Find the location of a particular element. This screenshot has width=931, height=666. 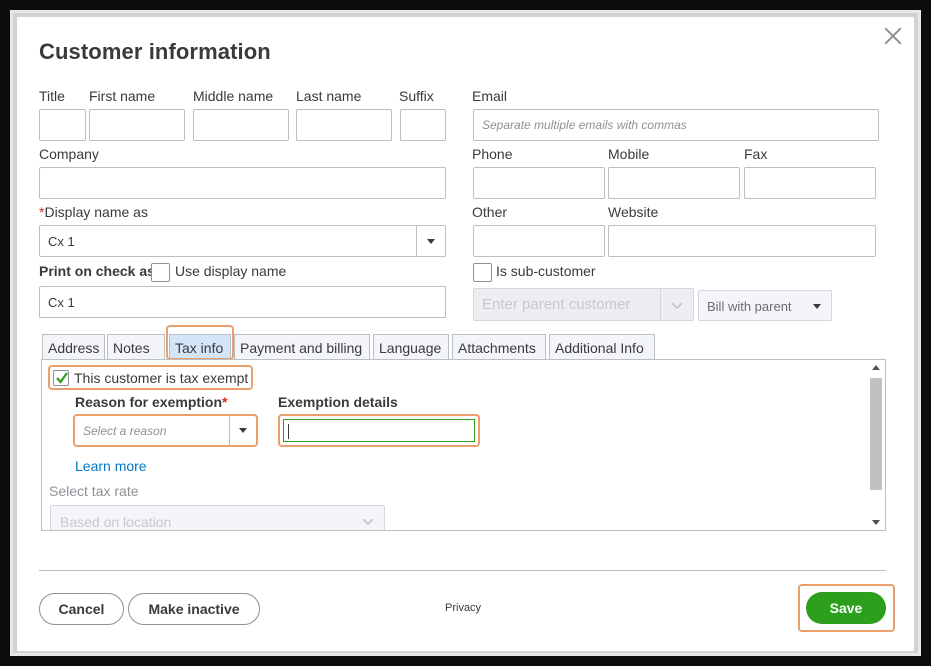

suffix-label: Suffix is located at coordinates (416, 96).